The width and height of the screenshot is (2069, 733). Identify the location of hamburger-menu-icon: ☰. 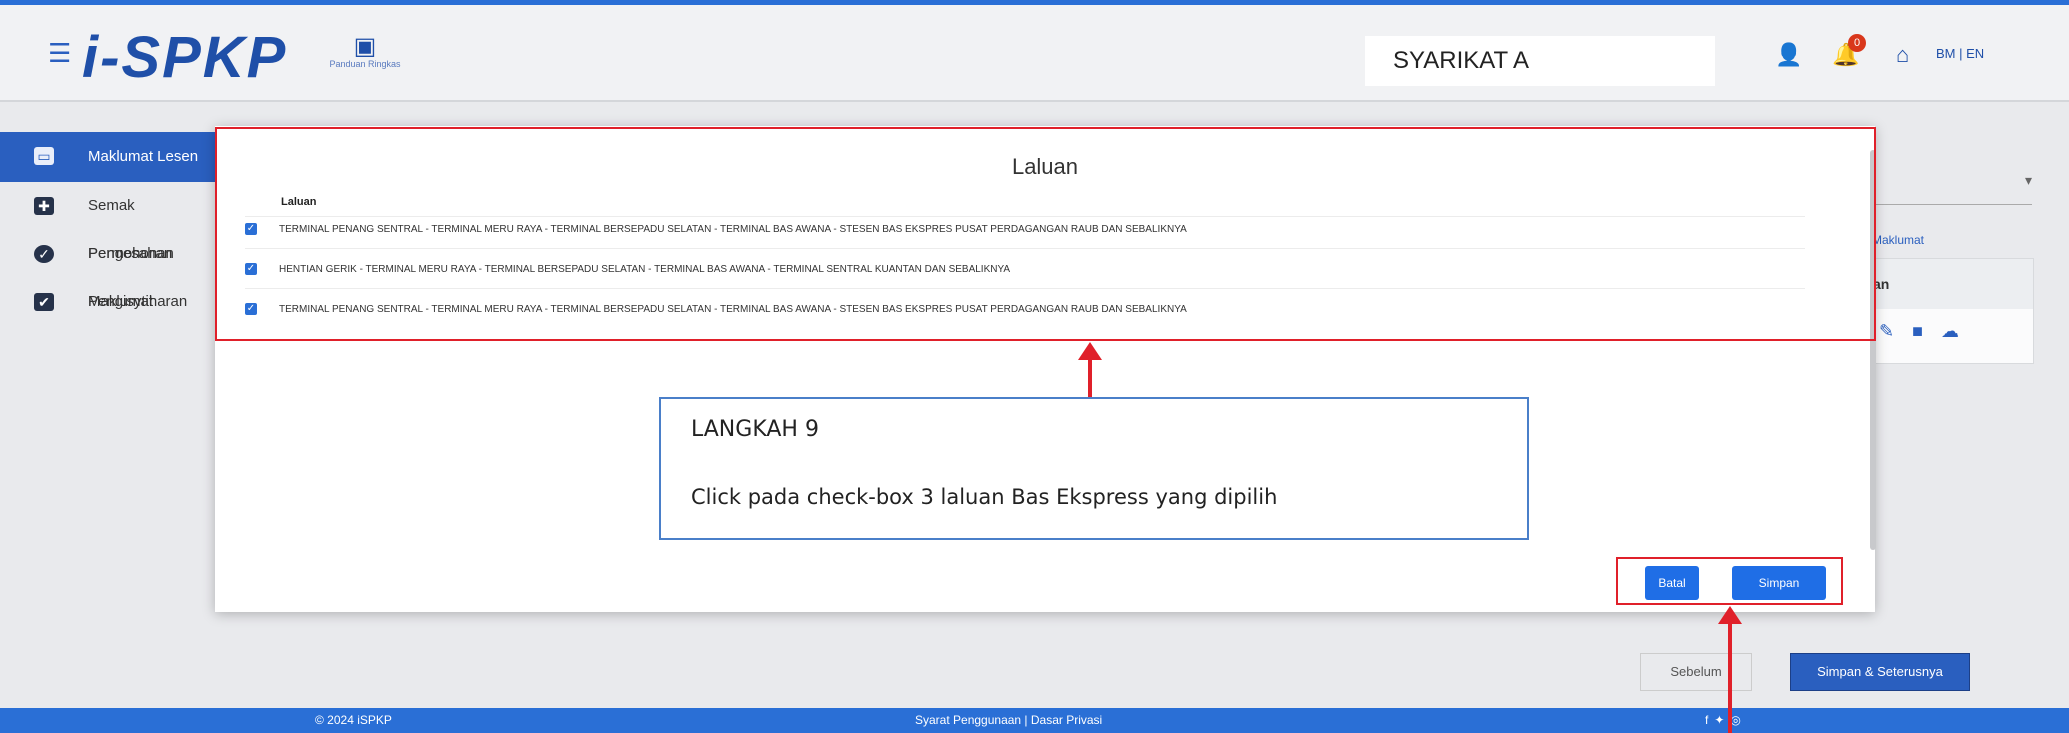
(59, 53).